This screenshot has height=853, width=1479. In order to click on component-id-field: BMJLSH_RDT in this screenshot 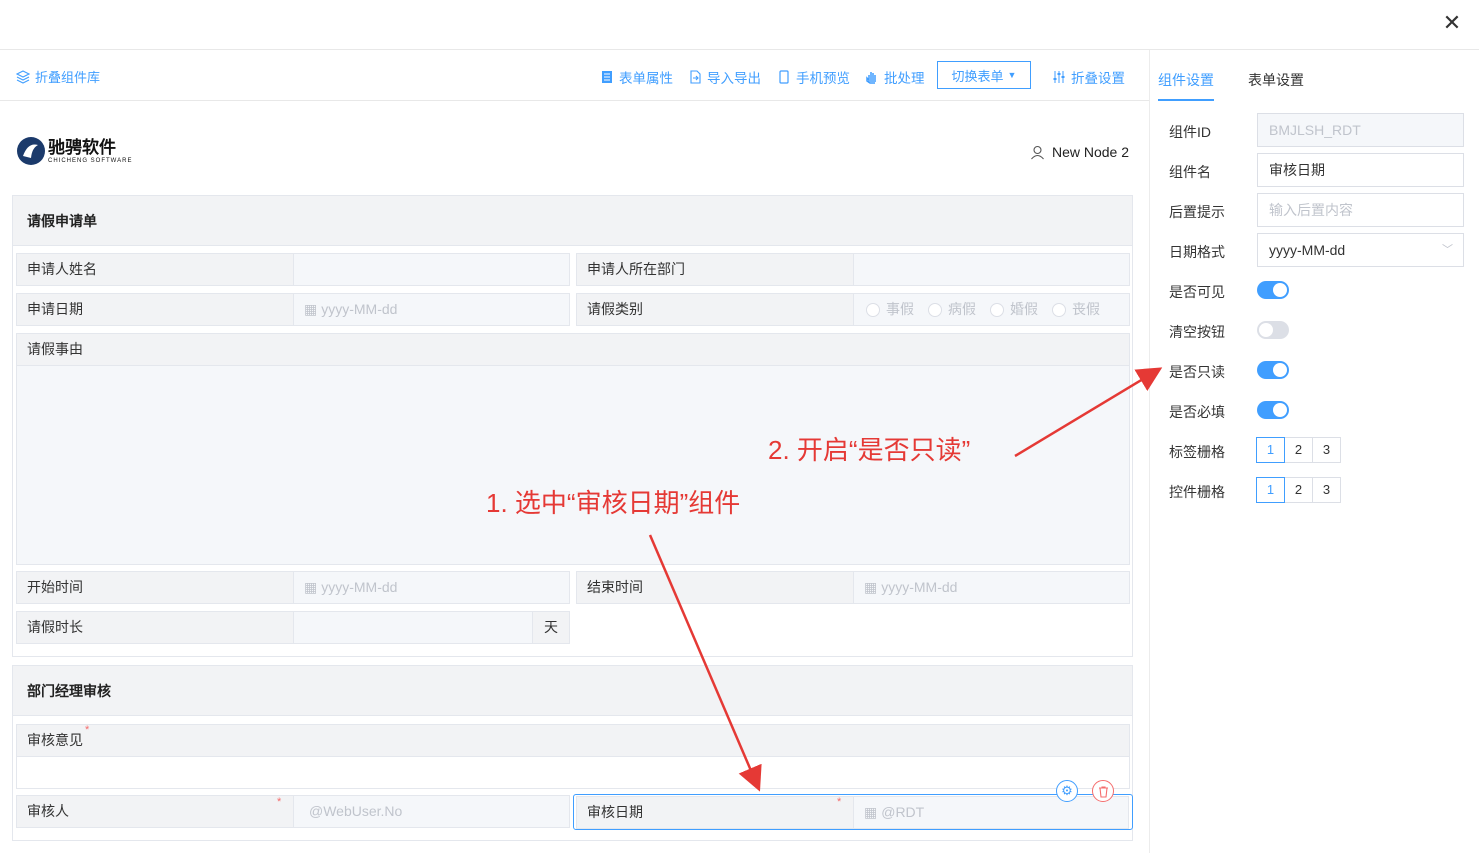, I will do `click(1360, 130)`.